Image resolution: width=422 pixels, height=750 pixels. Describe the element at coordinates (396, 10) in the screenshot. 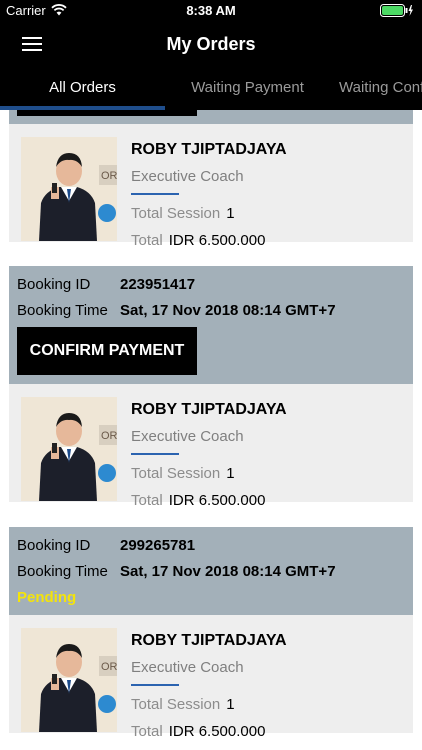

I see `battery-icon` at that location.